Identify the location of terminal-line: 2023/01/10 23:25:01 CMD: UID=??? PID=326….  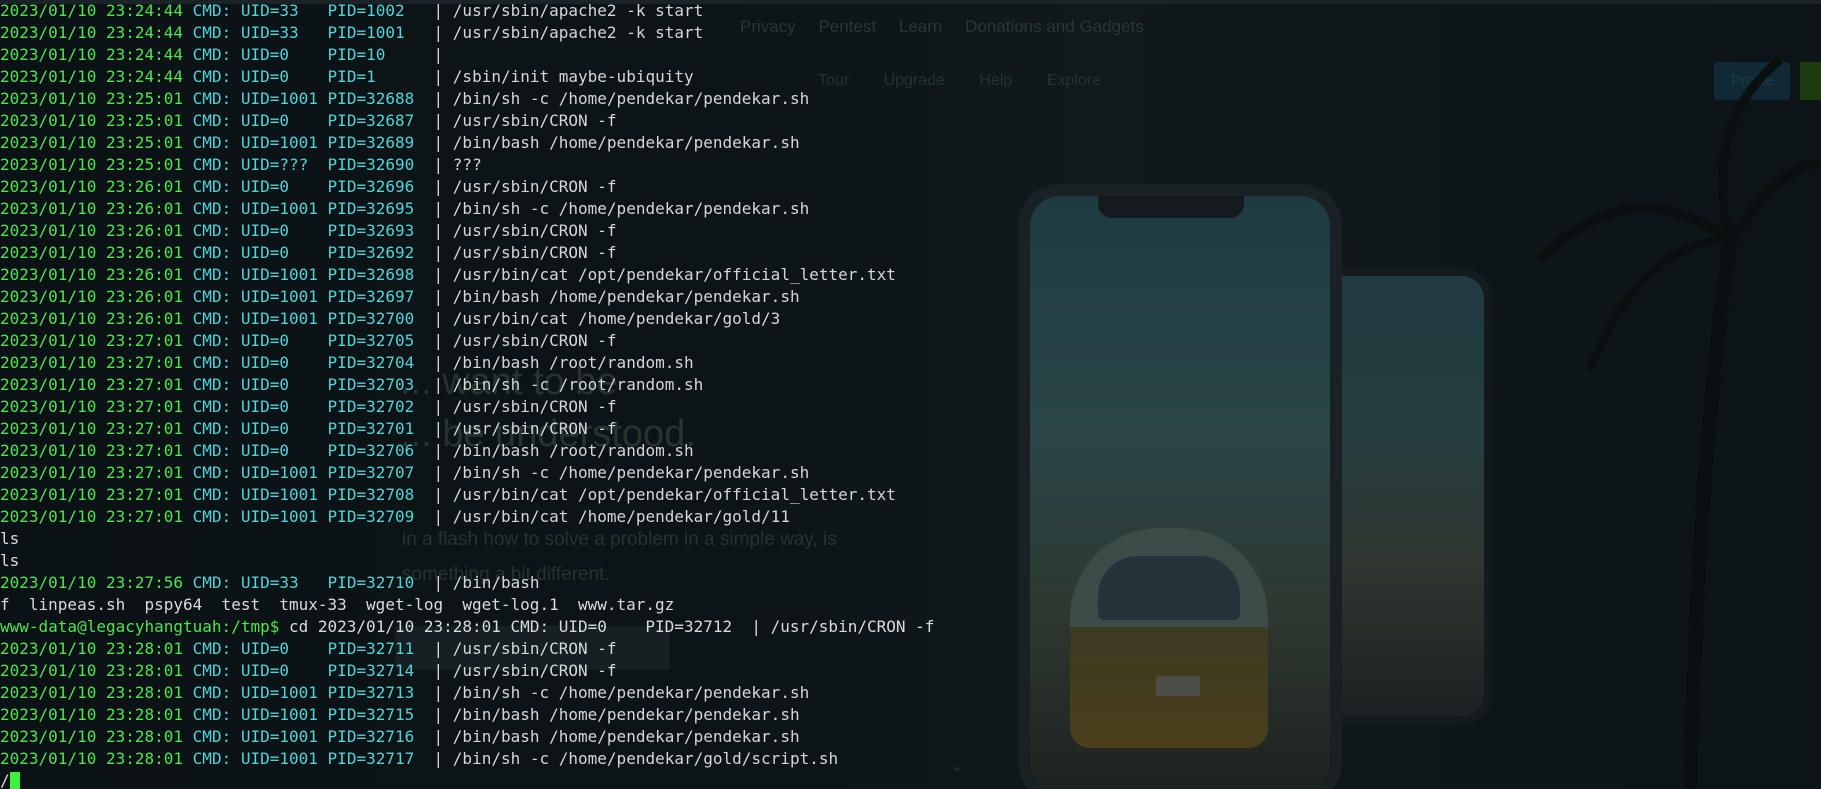
(910, 165).